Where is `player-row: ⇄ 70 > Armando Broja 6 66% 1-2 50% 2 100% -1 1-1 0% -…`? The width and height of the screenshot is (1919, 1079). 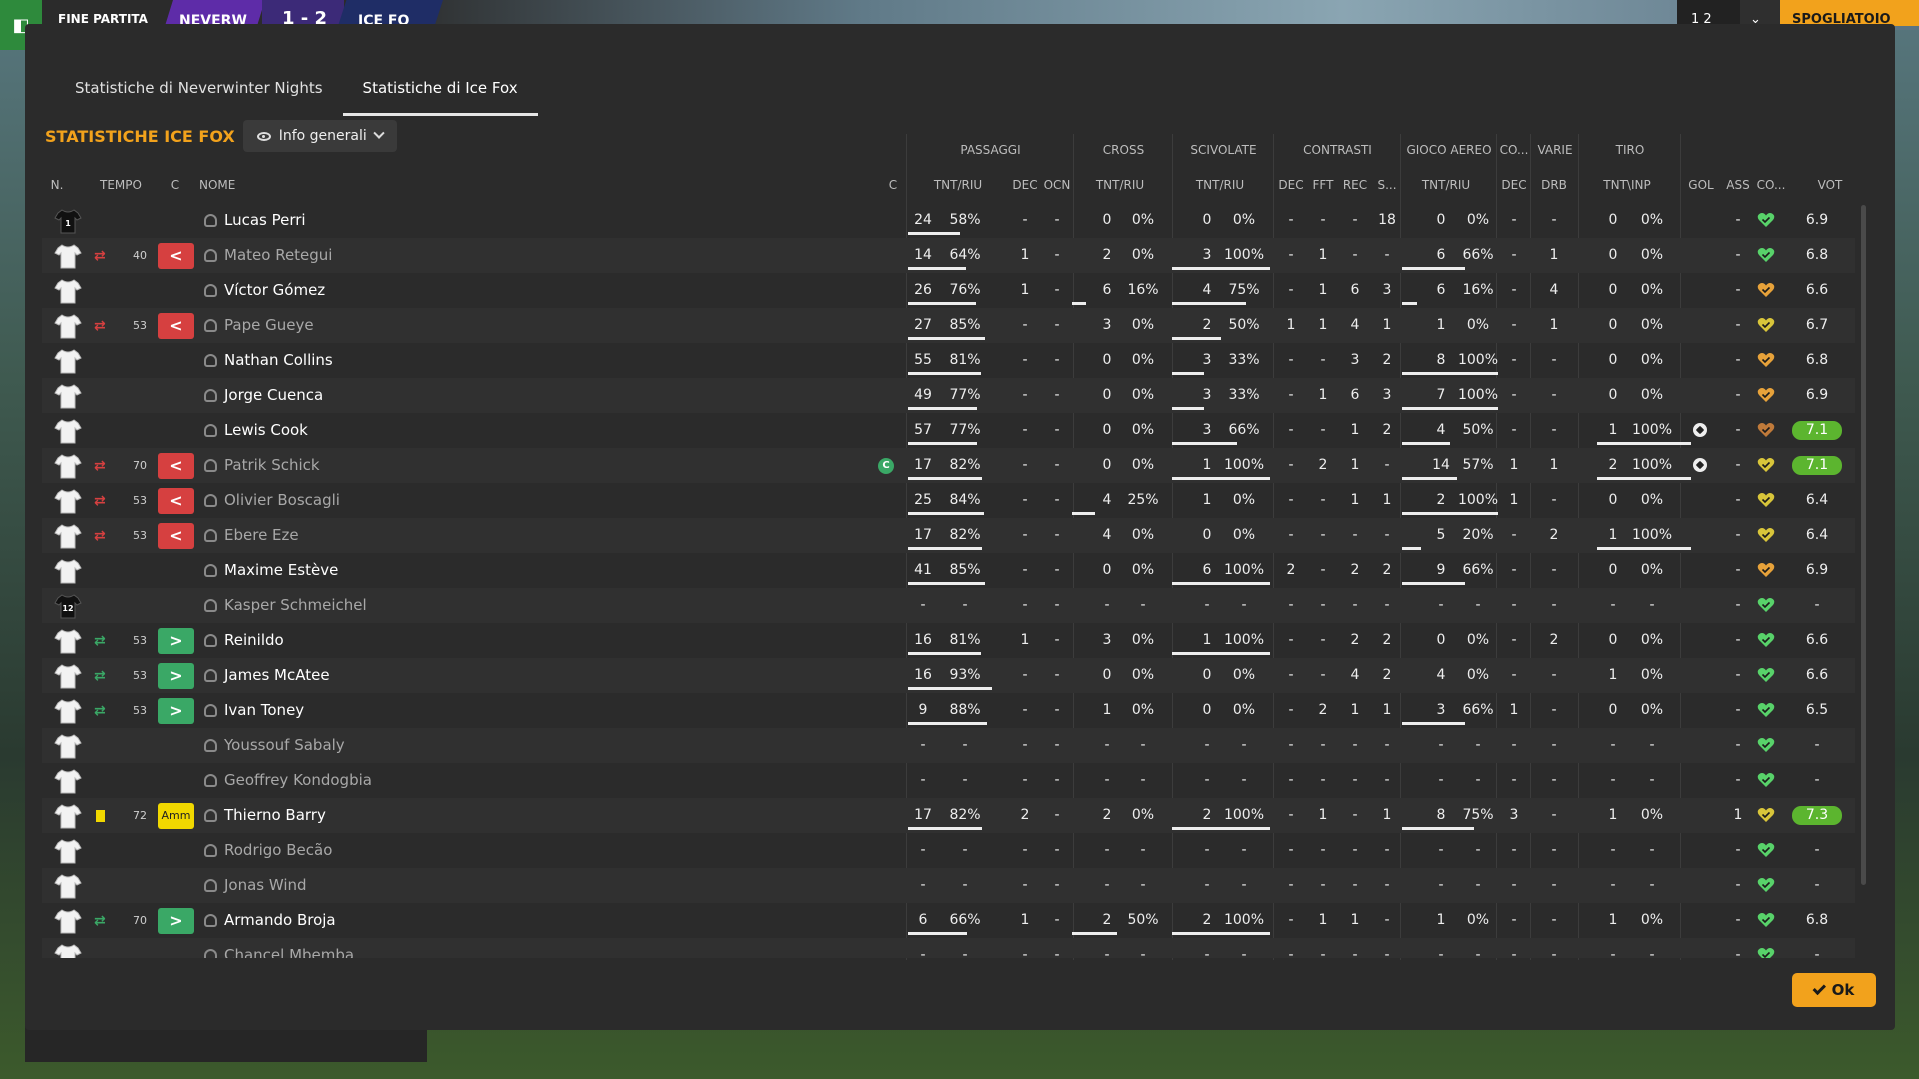 player-row: ⇄ 70 > Armando Broja 6 66% 1-2 50% 2 100% -1 1-1 0% -… is located at coordinates (948, 920).